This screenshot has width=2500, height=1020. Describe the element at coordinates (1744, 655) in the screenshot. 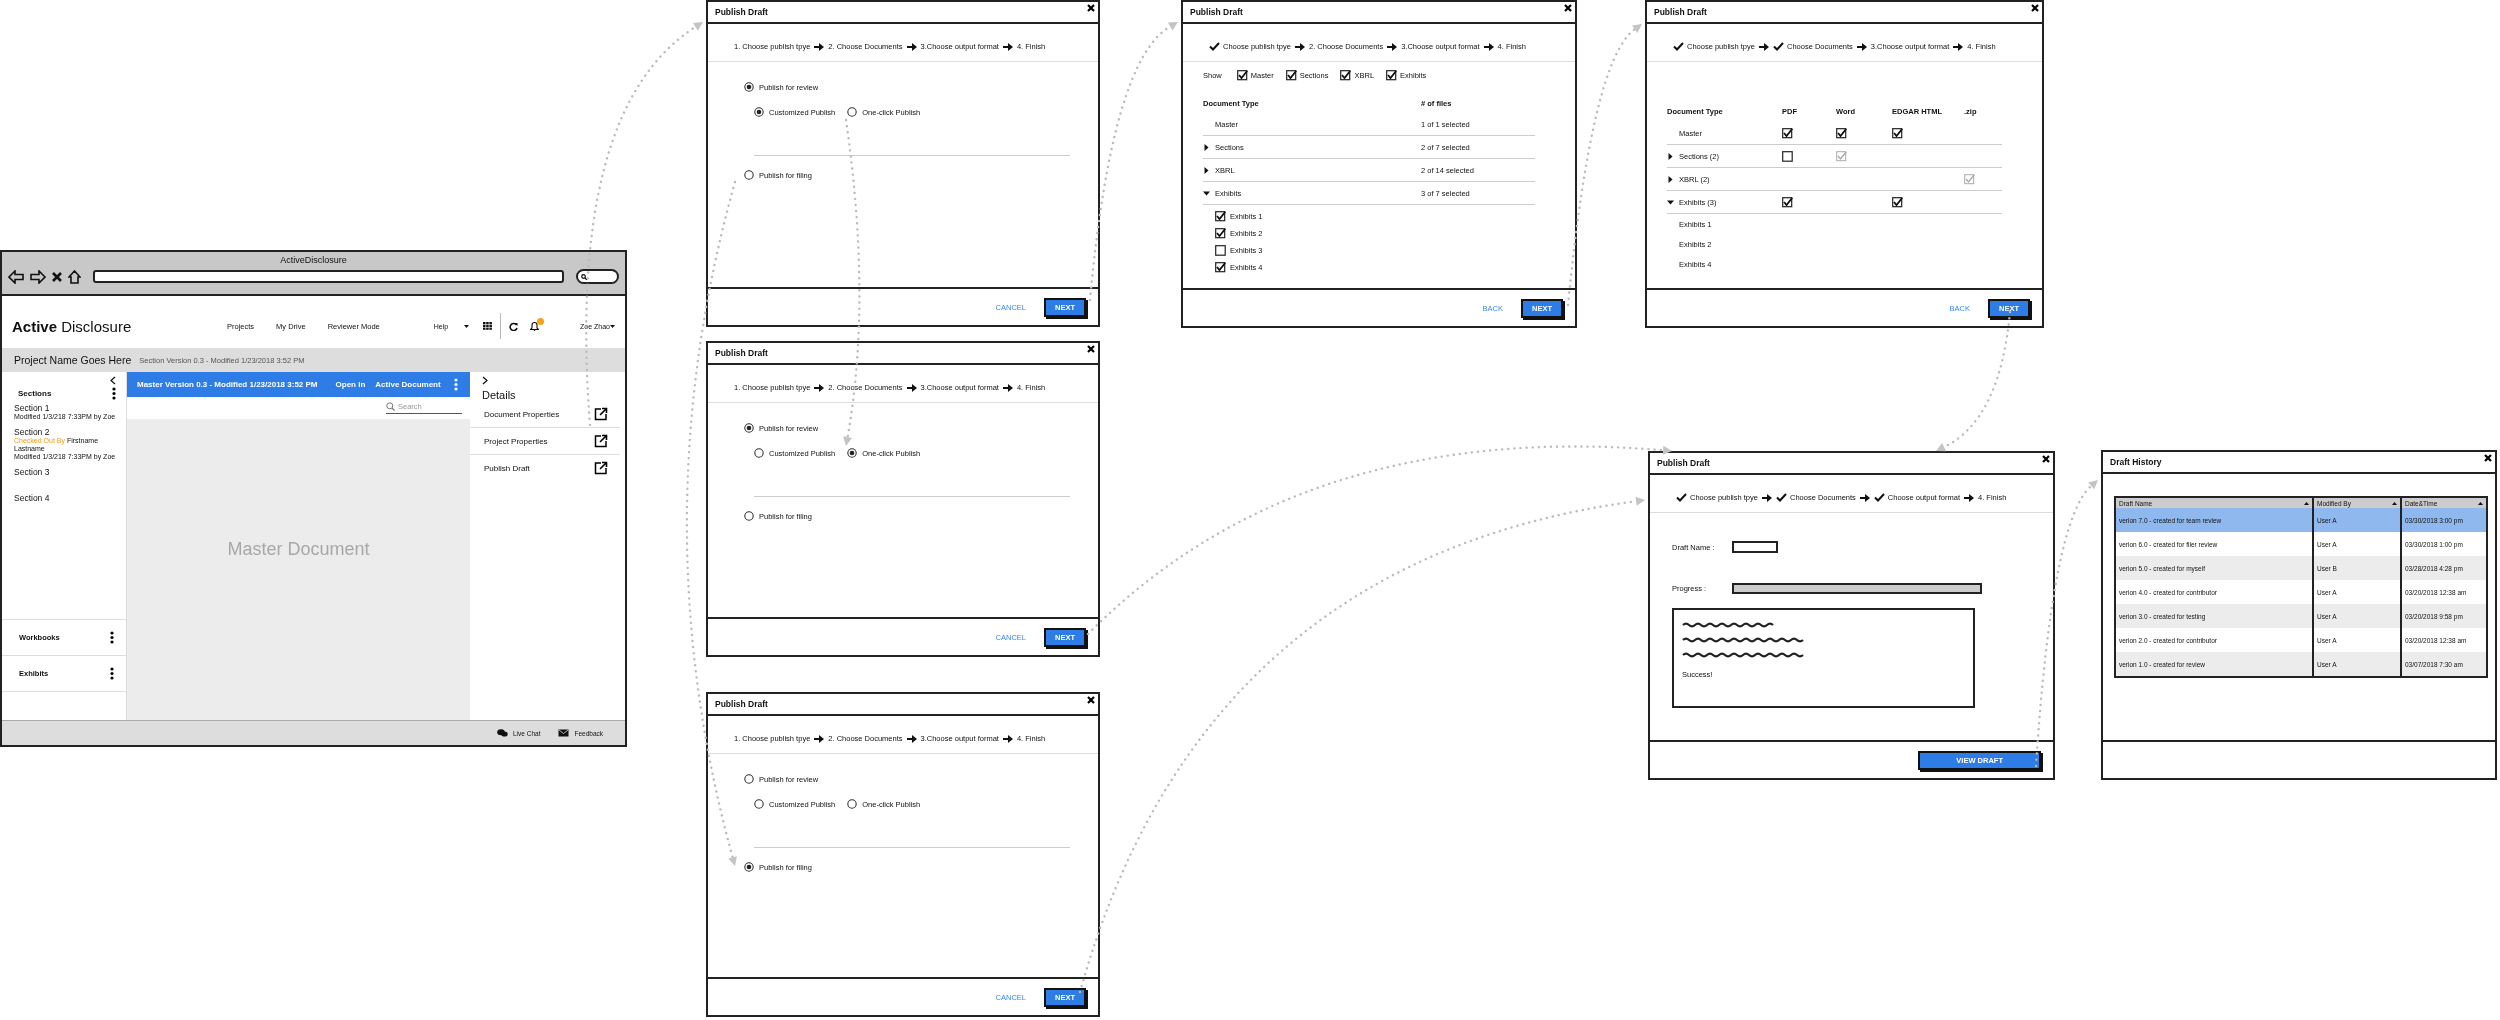

I see `scribble-icon` at that location.